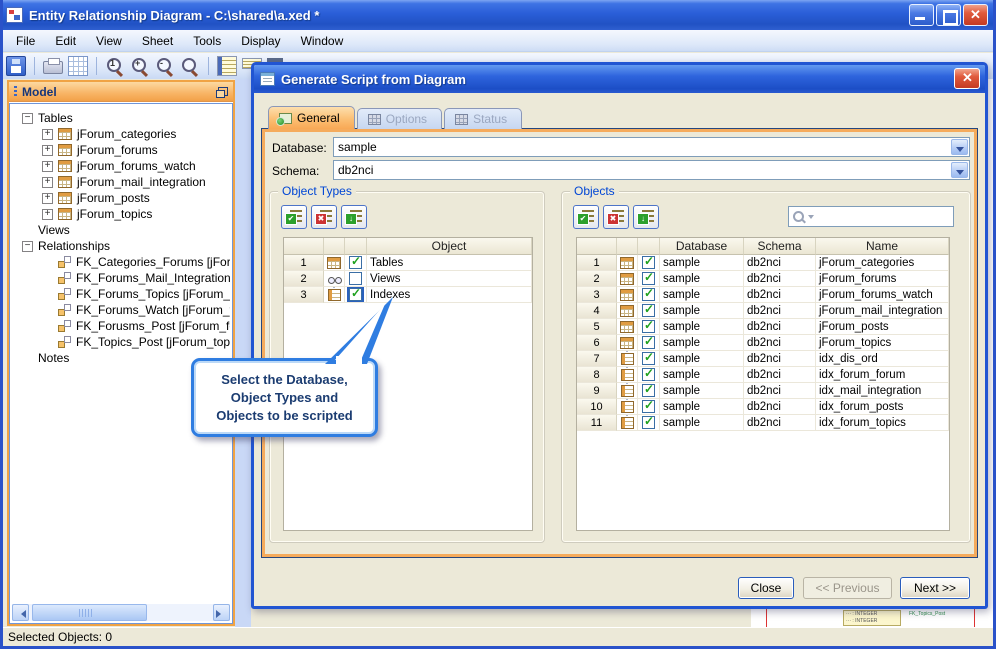 This screenshot has height=649, width=996. Describe the element at coordinates (64, 262) in the screenshot. I see `tree-node-icon` at that location.